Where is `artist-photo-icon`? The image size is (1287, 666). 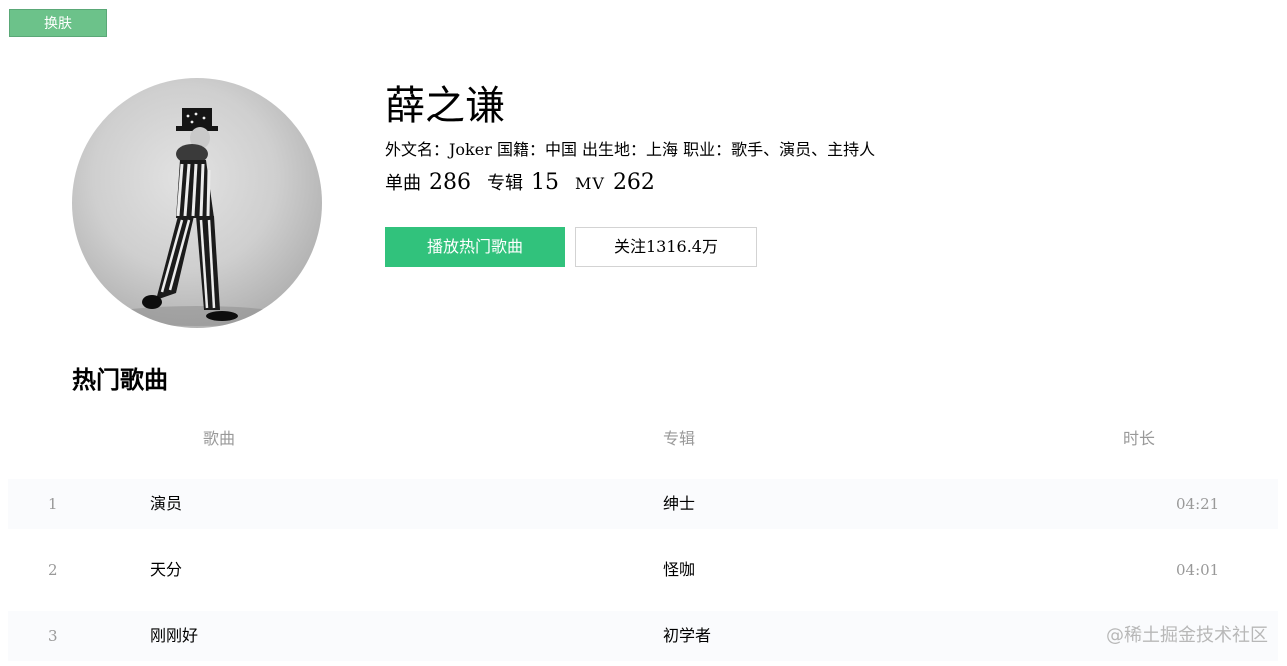
artist-photo-icon is located at coordinates (197, 217).